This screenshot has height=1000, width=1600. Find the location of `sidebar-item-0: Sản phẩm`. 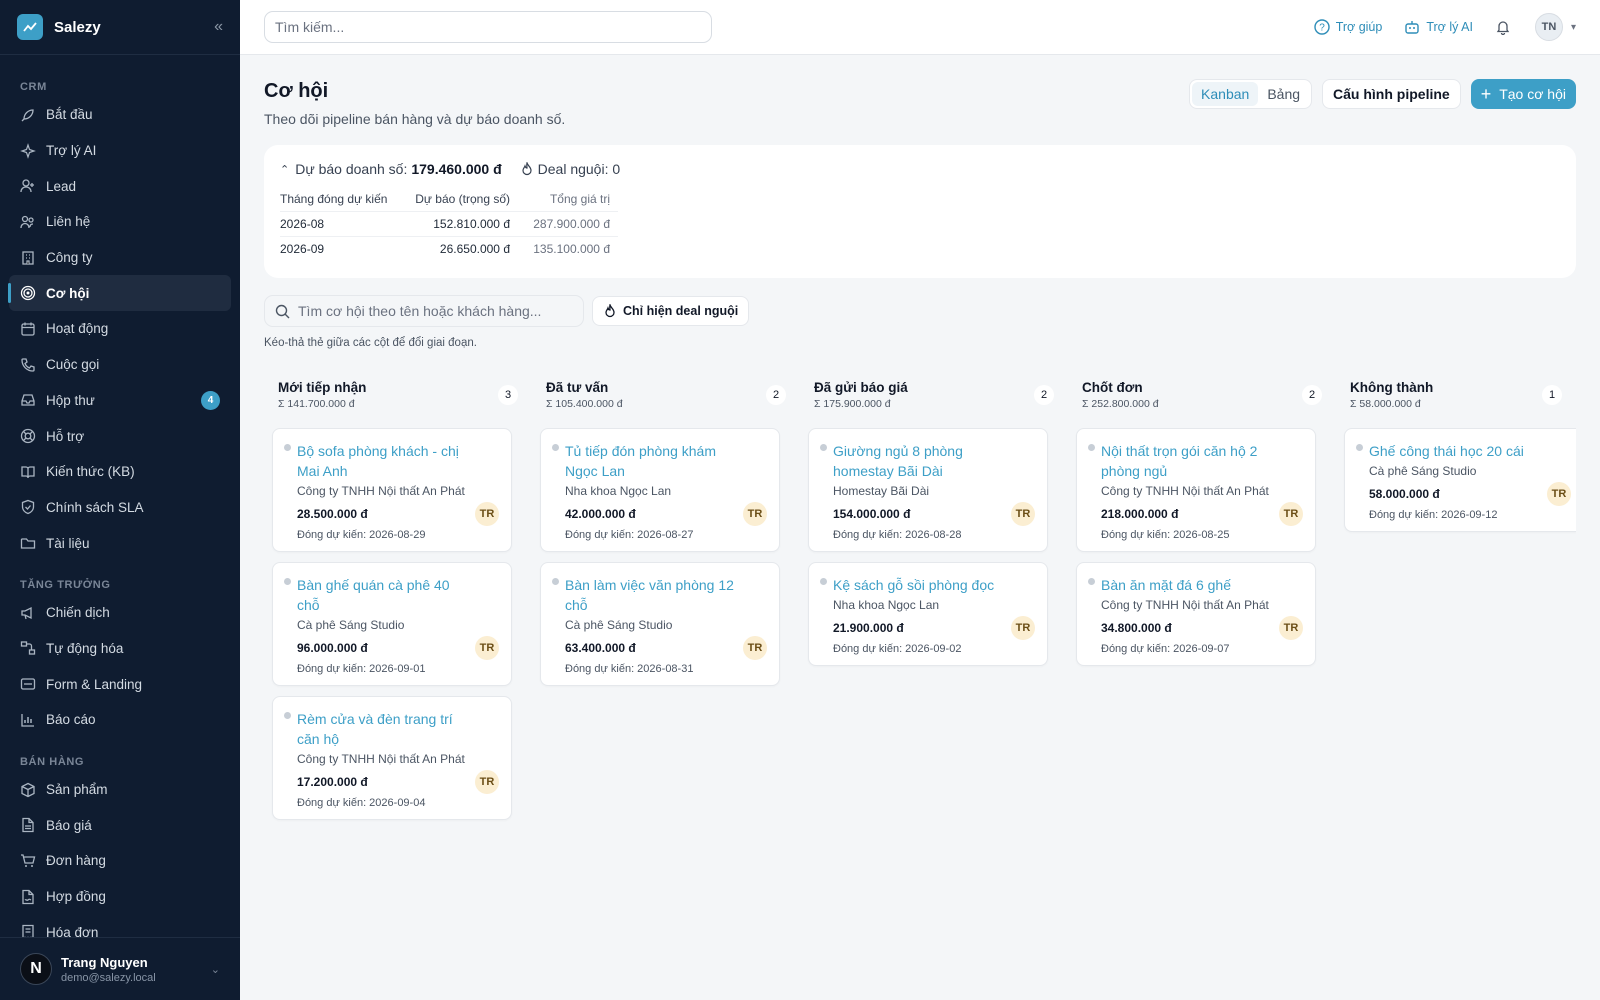

sidebar-item-0: Sản phẩm is located at coordinates (120, 790).